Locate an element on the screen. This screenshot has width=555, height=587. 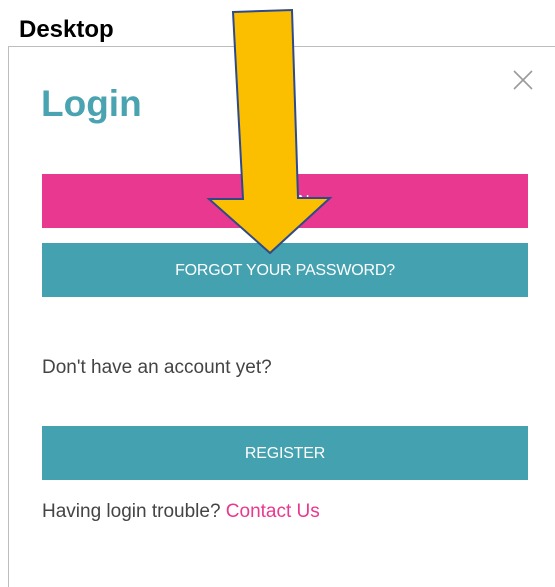
register-button: REGISTER is located at coordinates (285, 453).